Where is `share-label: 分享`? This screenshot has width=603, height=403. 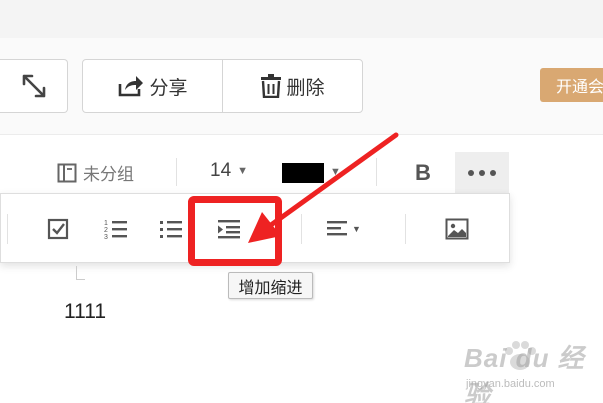 share-label: 分享 is located at coordinates (168, 88).